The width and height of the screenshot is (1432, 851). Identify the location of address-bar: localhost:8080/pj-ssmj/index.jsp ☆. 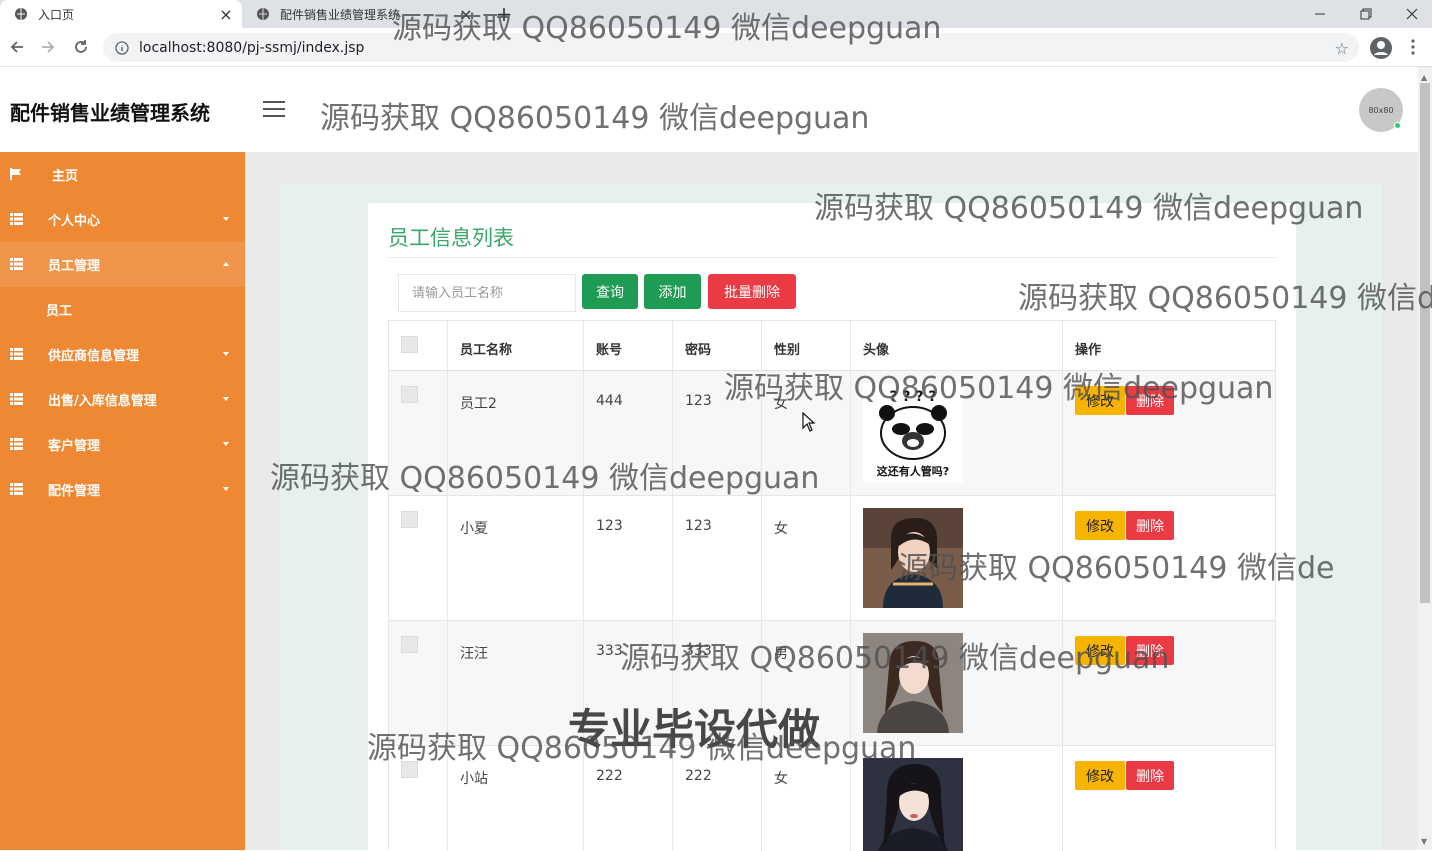
(716, 47).